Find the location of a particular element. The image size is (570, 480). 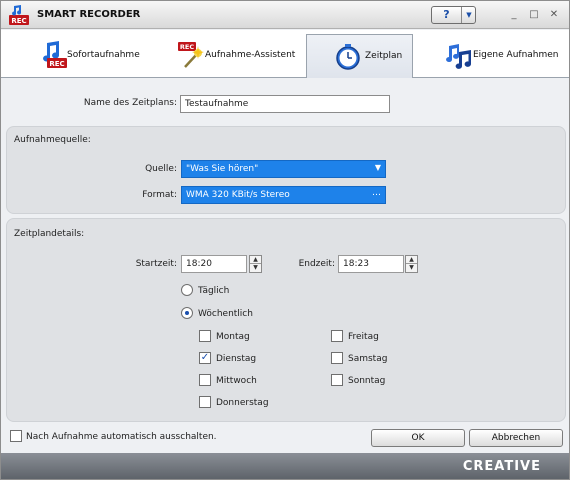

quelle-dropdown: "Was Sie hören" ▼ is located at coordinates (283, 169).